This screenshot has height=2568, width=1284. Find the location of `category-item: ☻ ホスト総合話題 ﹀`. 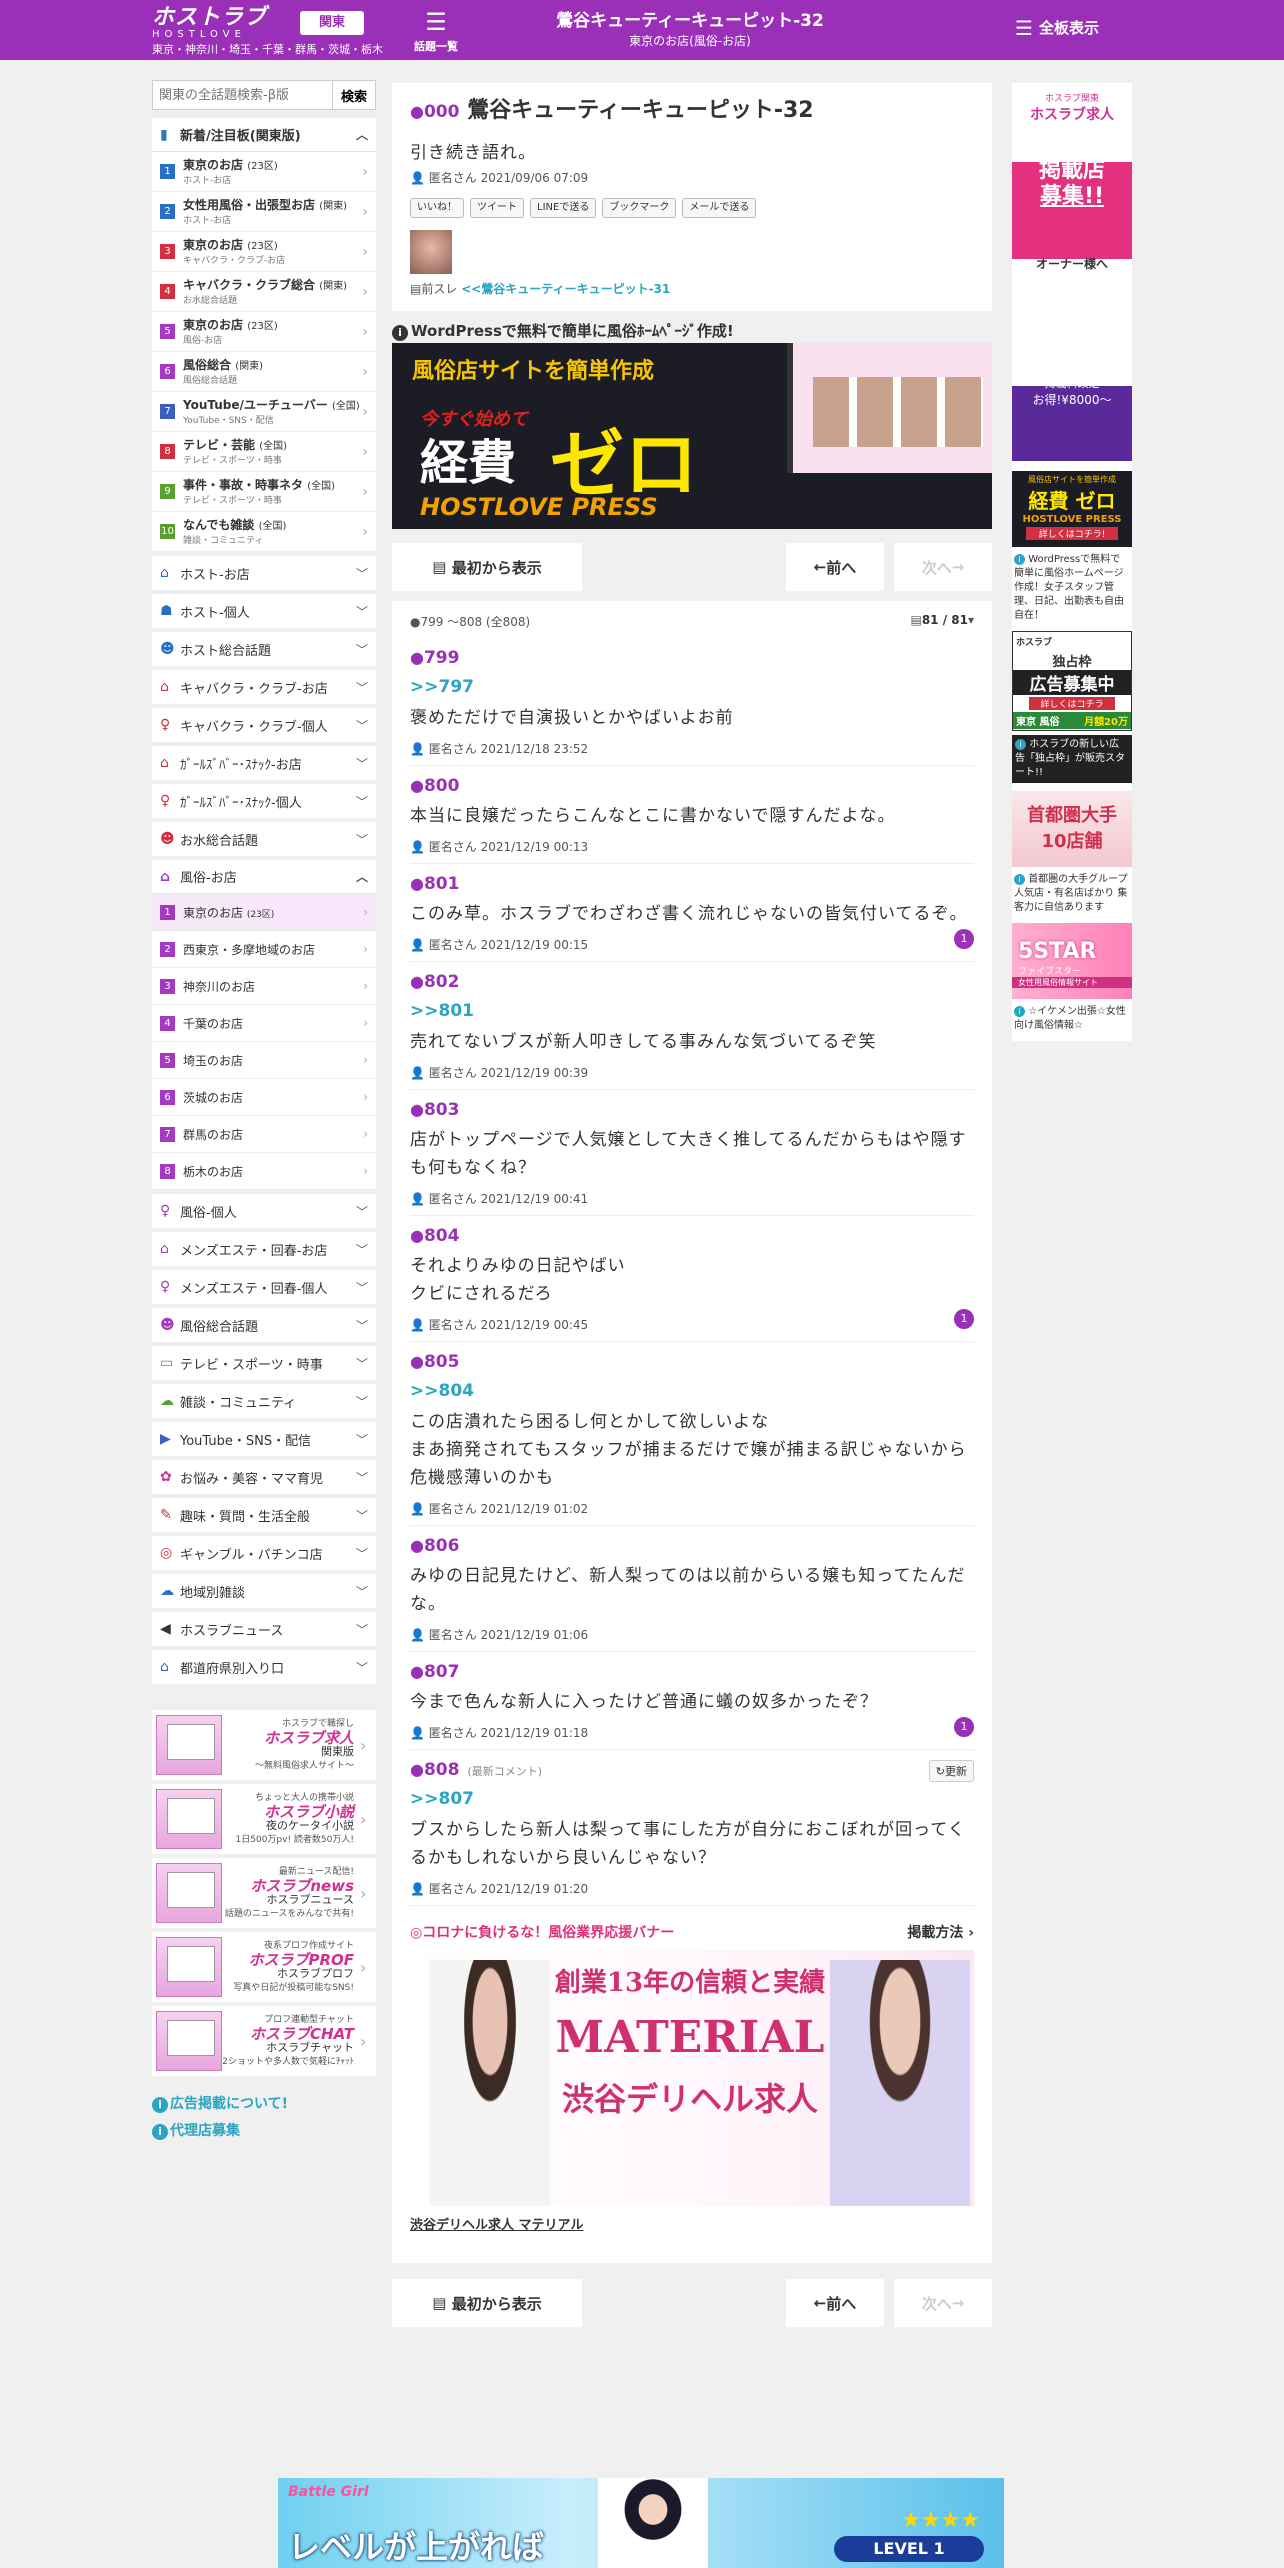

category-item: ☻ ホスト総合話題 ﹀ is located at coordinates (264, 649).